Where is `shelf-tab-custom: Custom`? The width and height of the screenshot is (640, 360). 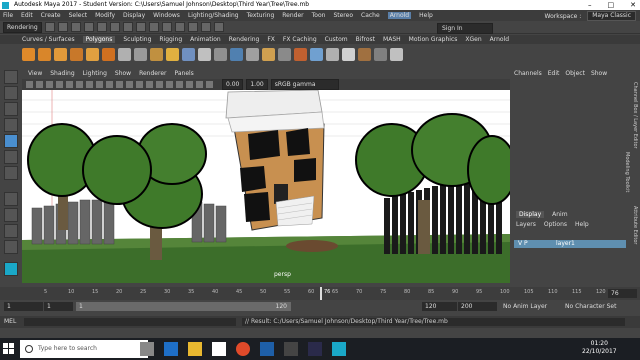
shelf-tab-custom: Custom is located at coordinates (336, 39).